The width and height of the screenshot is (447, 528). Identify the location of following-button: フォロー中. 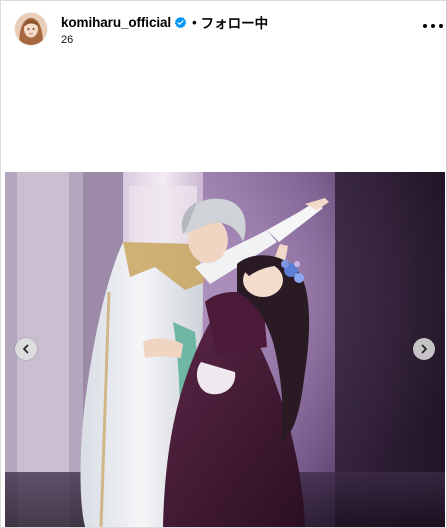
(235, 22).